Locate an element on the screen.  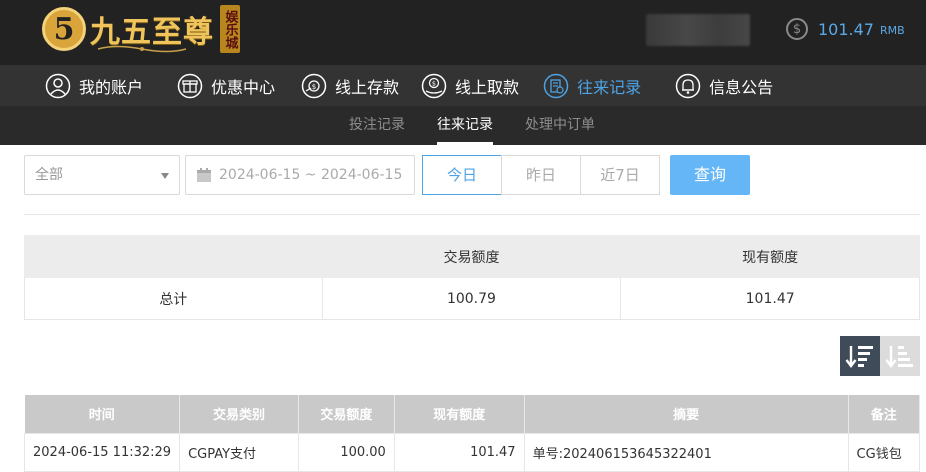
sort-toggle is located at coordinates (880, 356).